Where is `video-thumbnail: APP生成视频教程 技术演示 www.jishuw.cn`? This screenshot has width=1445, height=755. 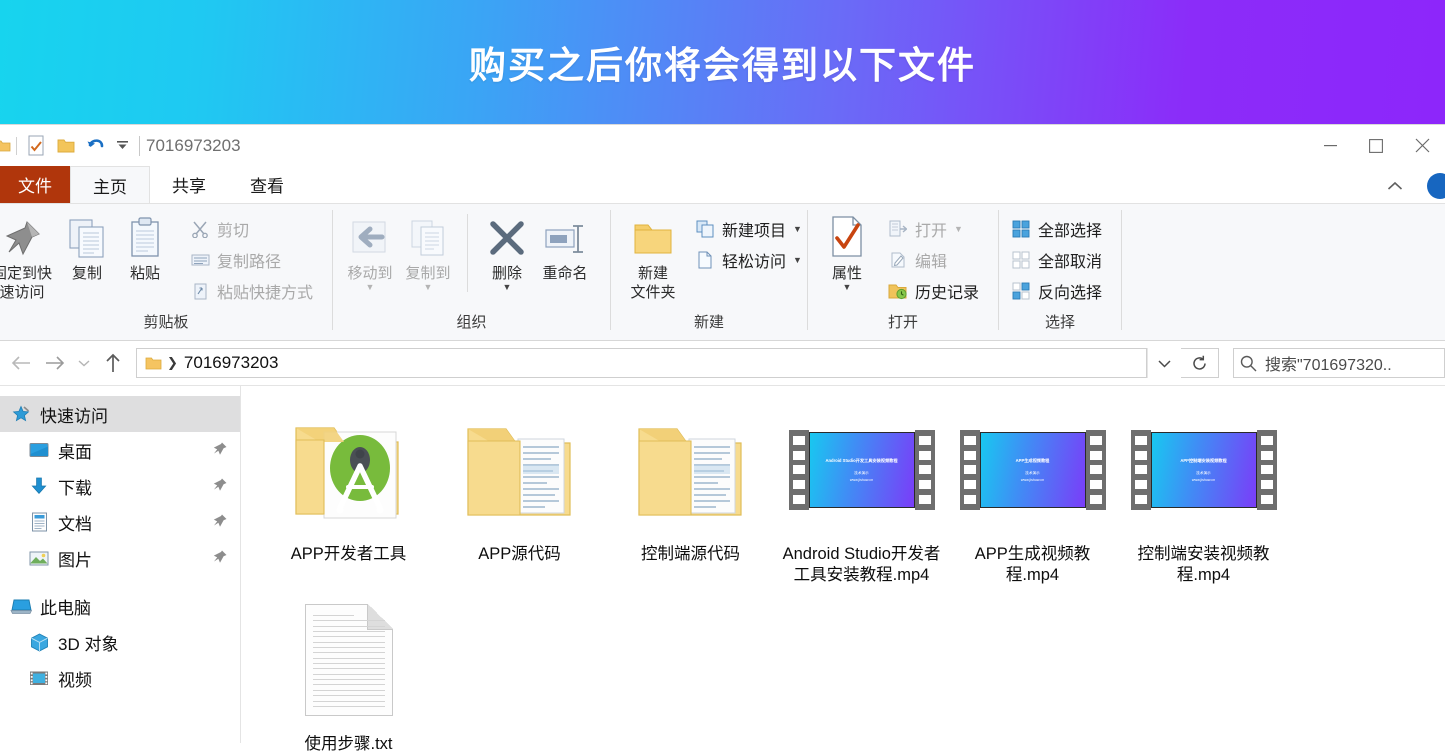
video-thumbnail: APP生成视频教程 技术演示 www.jishuw.cn is located at coordinates (1032, 470).